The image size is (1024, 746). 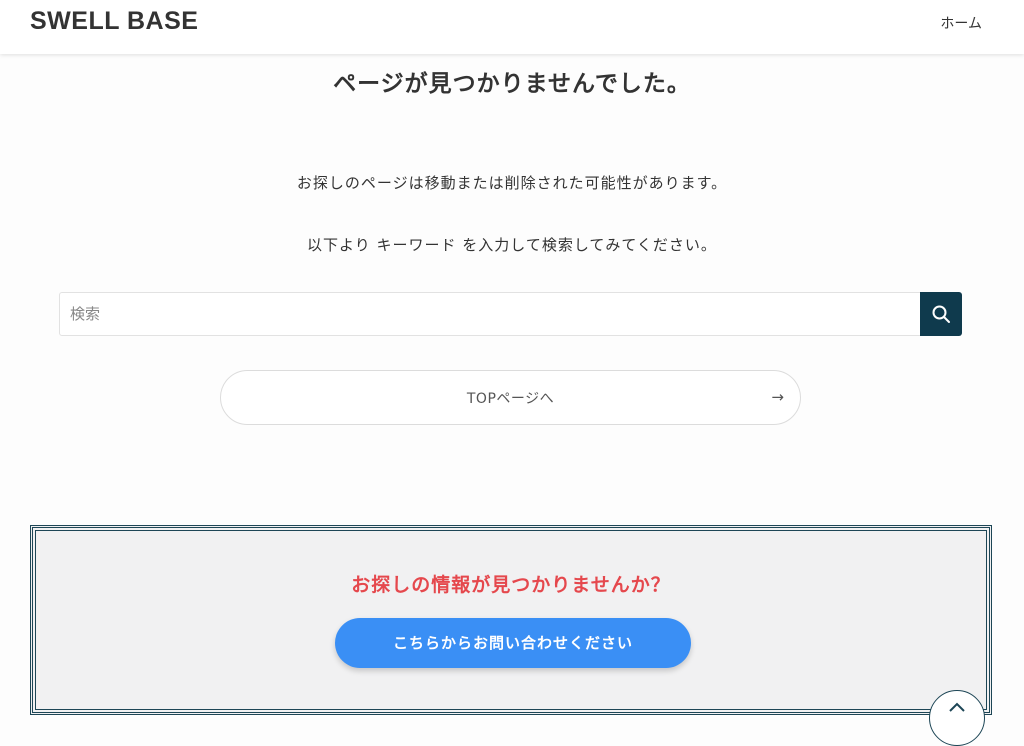 I want to click on contact-button: こちらからお問い合わせください, so click(x=513, y=643).